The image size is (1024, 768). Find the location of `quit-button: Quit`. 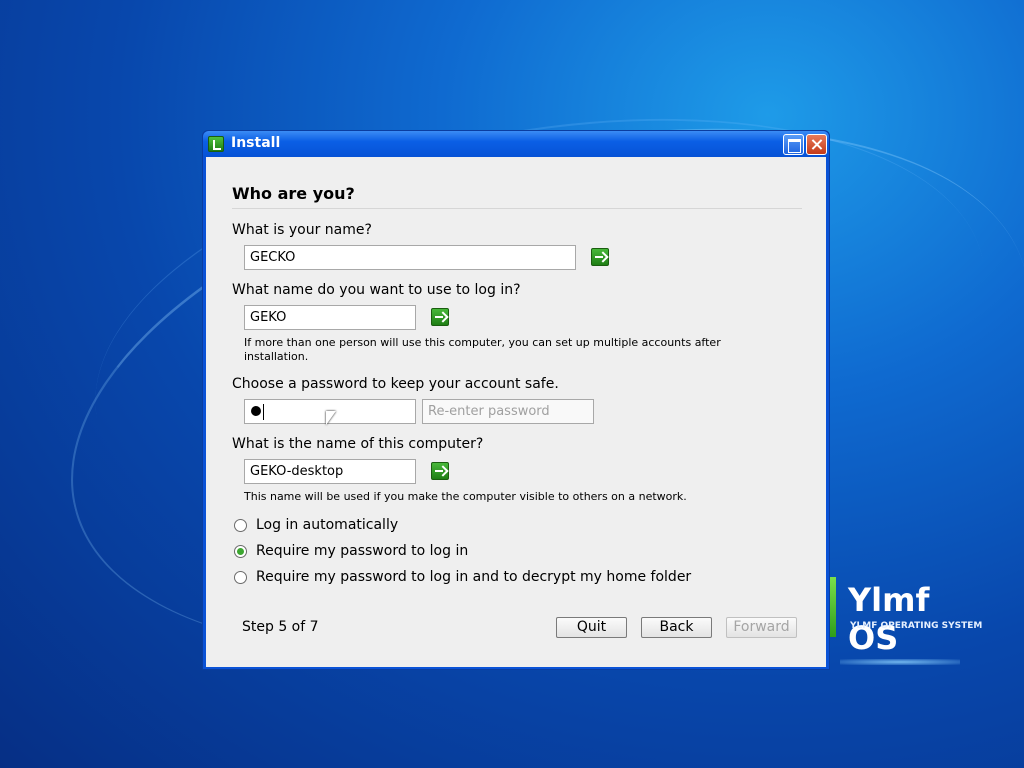

quit-button: Quit is located at coordinates (591, 627).